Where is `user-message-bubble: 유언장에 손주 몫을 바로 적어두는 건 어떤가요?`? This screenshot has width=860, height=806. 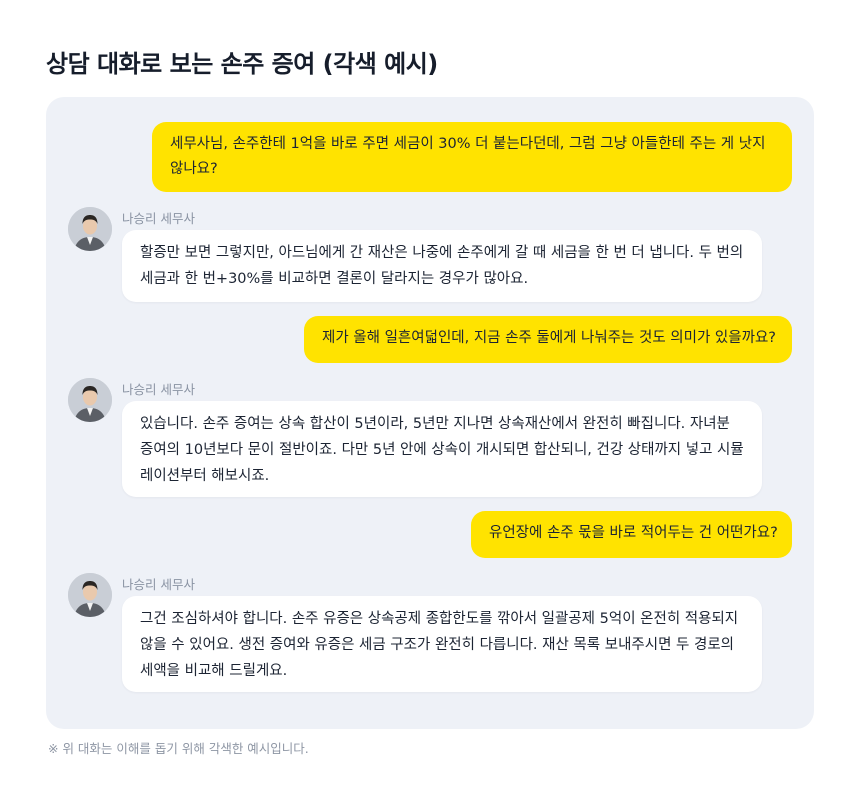 user-message-bubble: 유언장에 손주 몫을 바로 적어두는 건 어떤가요? is located at coordinates (631, 534).